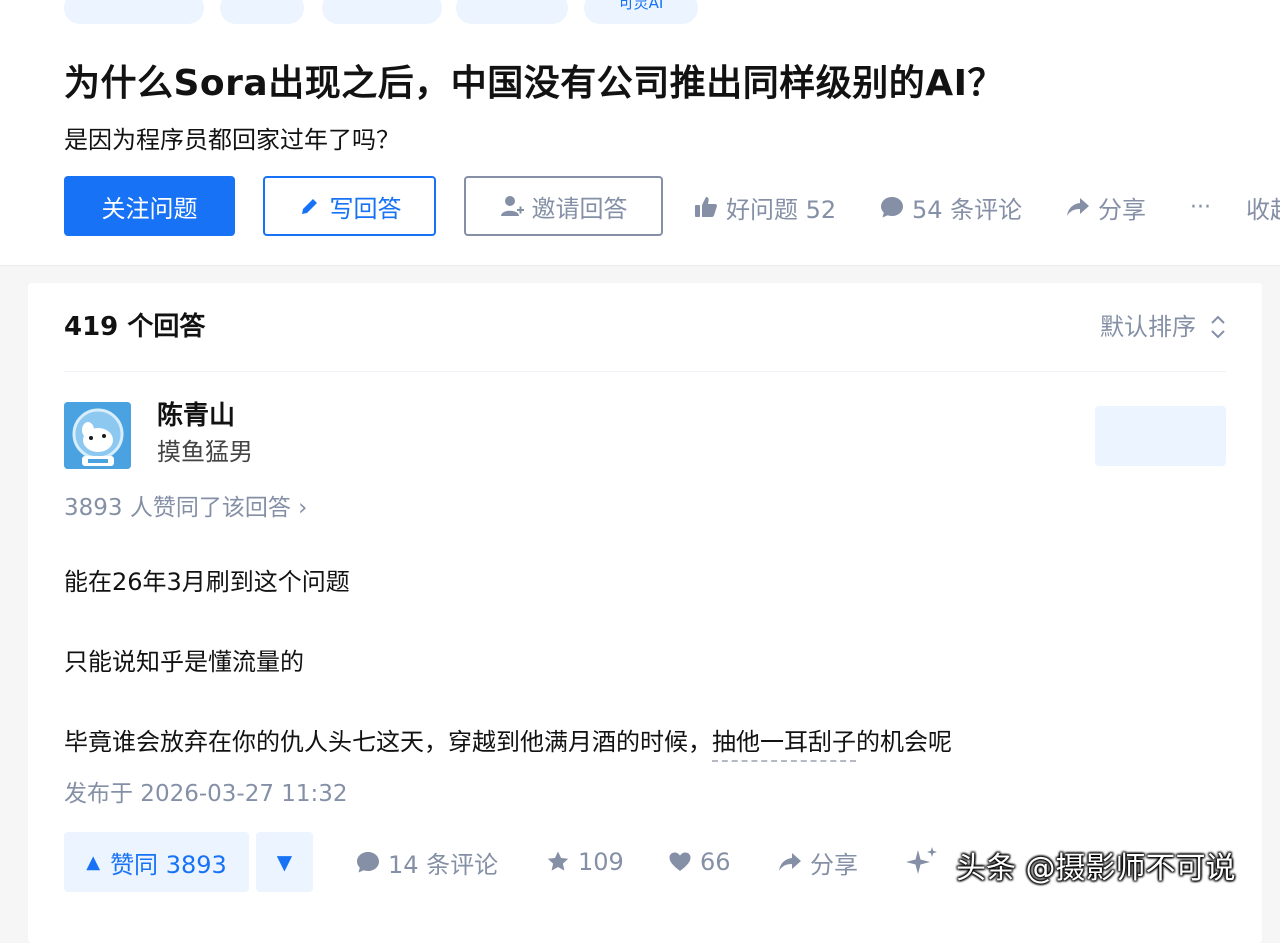  Describe the element at coordinates (205, 452) in the screenshot. I see `author-headline: 摸鱼猛男` at that location.